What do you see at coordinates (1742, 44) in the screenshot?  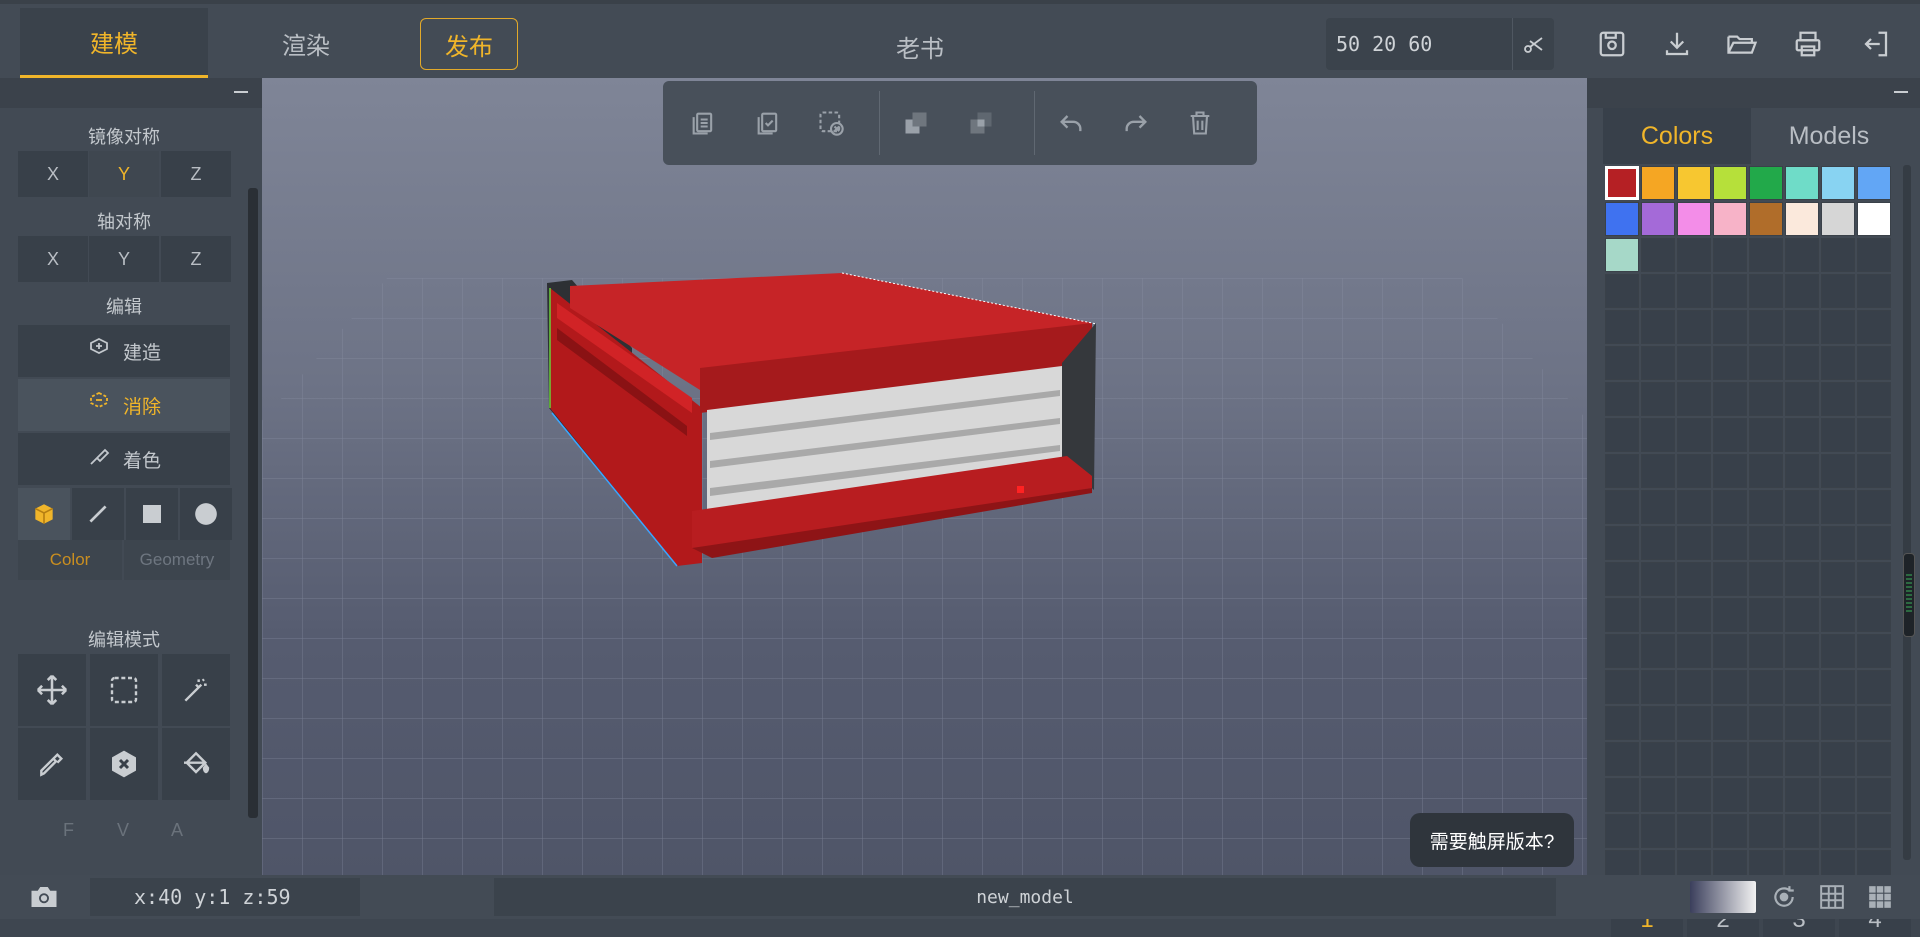 I see `folder-open-icon` at bounding box center [1742, 44].